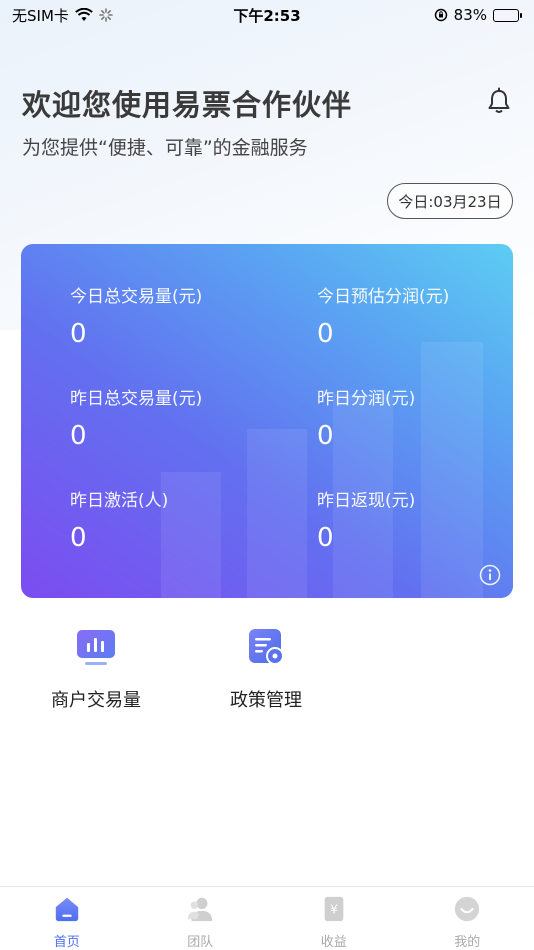  What do you see at coordinates (467, 942) in the screenshot?
I see `tab-label: 我的` at bounding box center [467, 942].